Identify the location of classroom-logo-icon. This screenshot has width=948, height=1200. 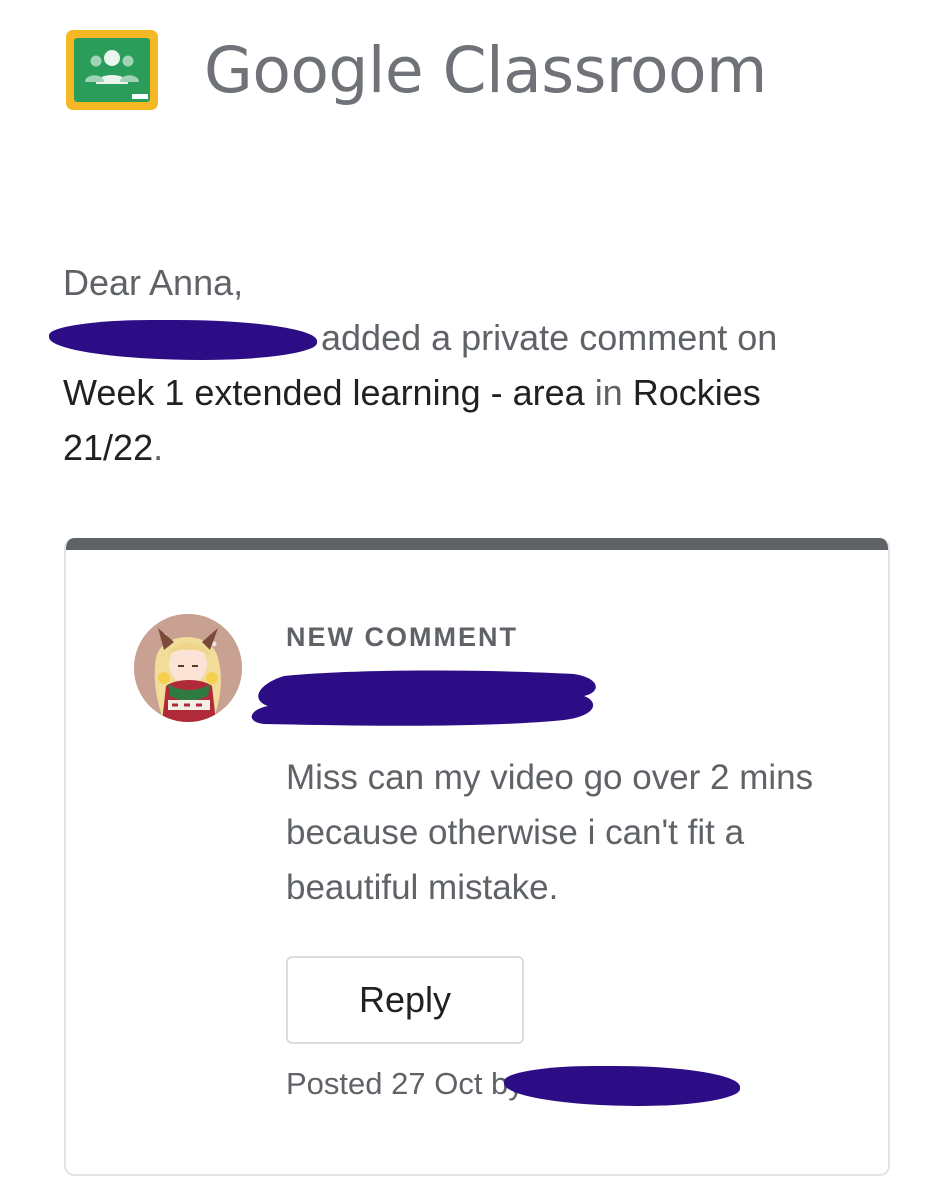
(112, 70).